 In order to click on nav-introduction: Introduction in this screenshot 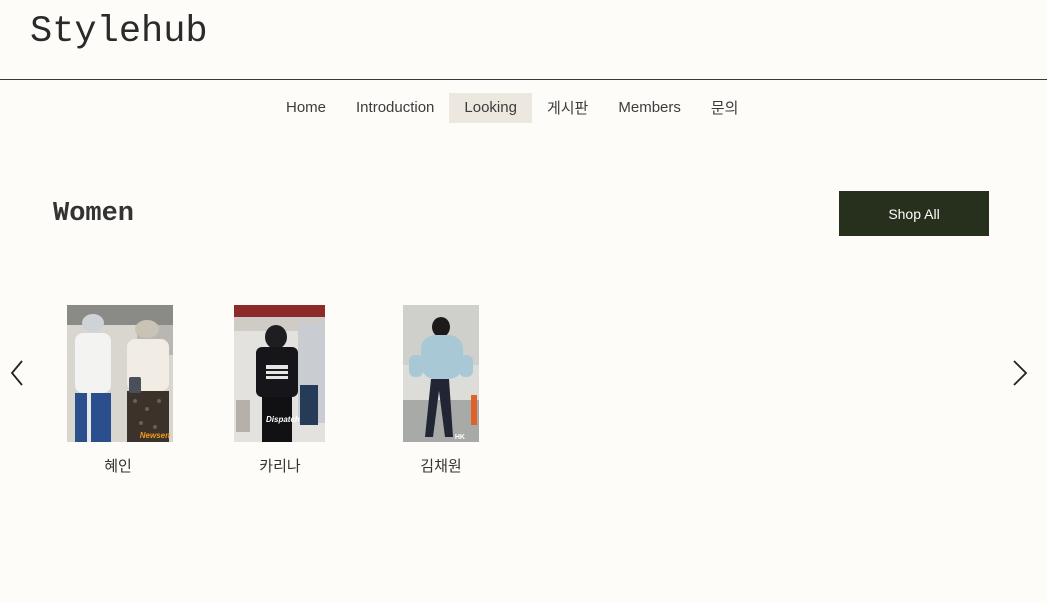, I will do `click(395, 108)`.